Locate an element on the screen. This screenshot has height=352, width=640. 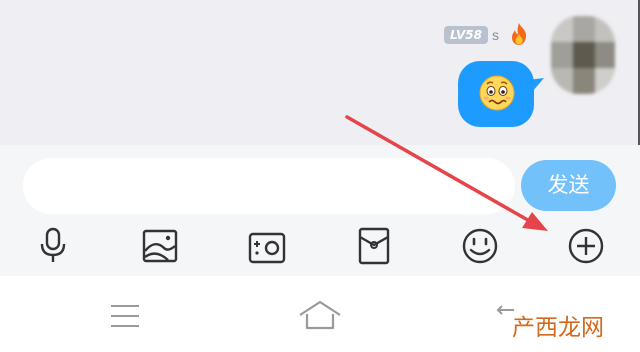
emoji-icon is located at coordinates (480, 246).